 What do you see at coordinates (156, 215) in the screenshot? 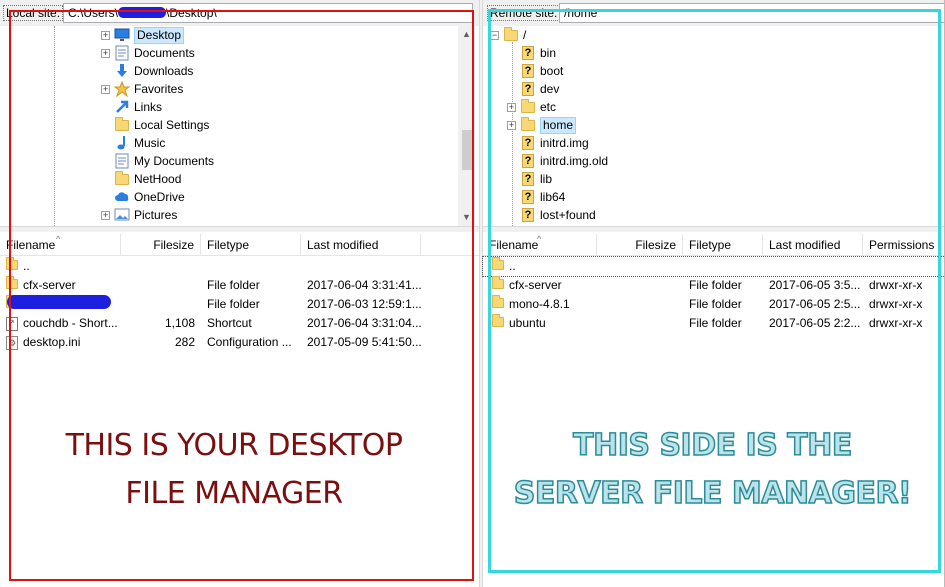
I see `tree-item-label: Pictures` at bounding box center [156, 215].